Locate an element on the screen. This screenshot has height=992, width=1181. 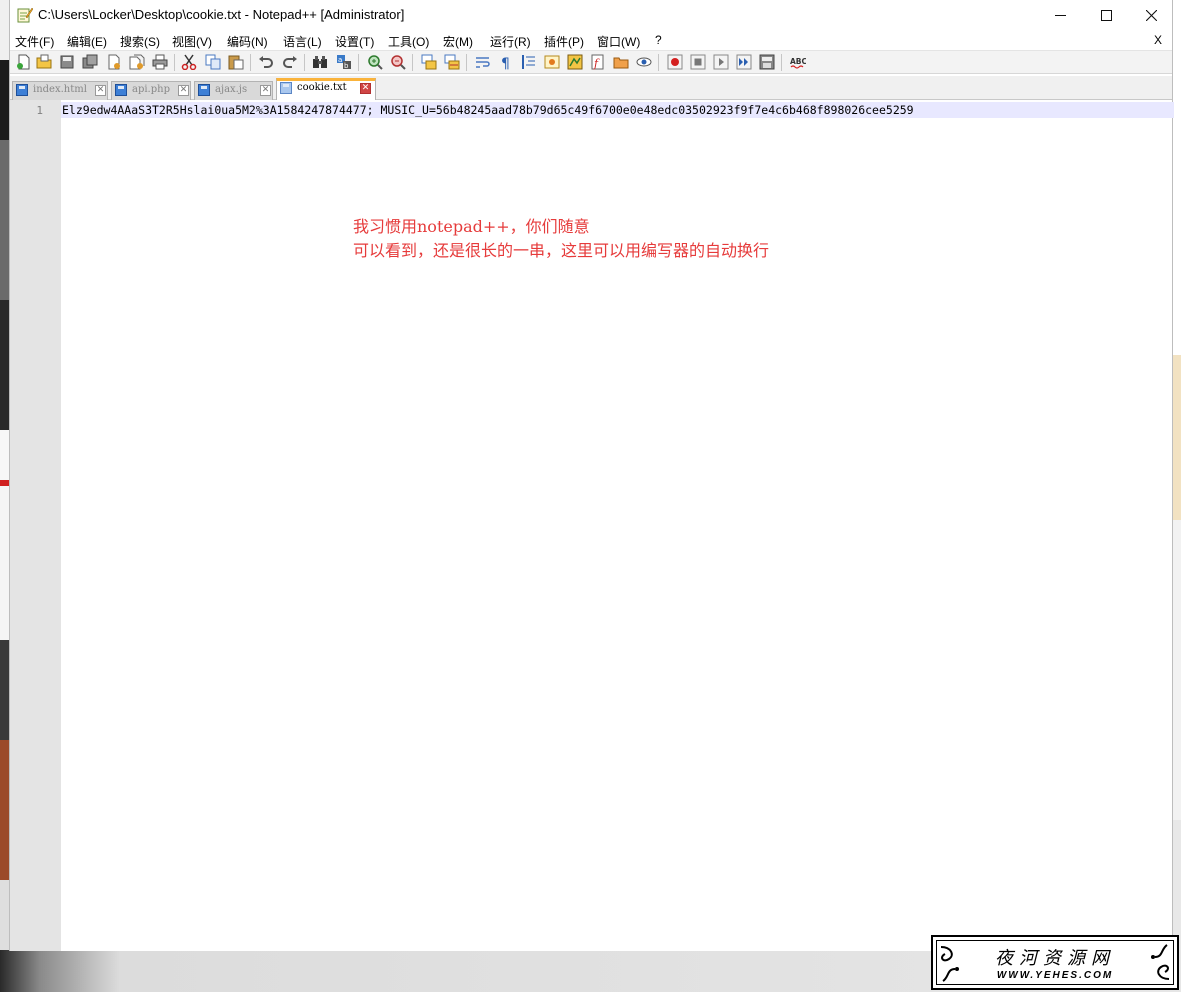
close-button is located at coordinates (1151, 15).